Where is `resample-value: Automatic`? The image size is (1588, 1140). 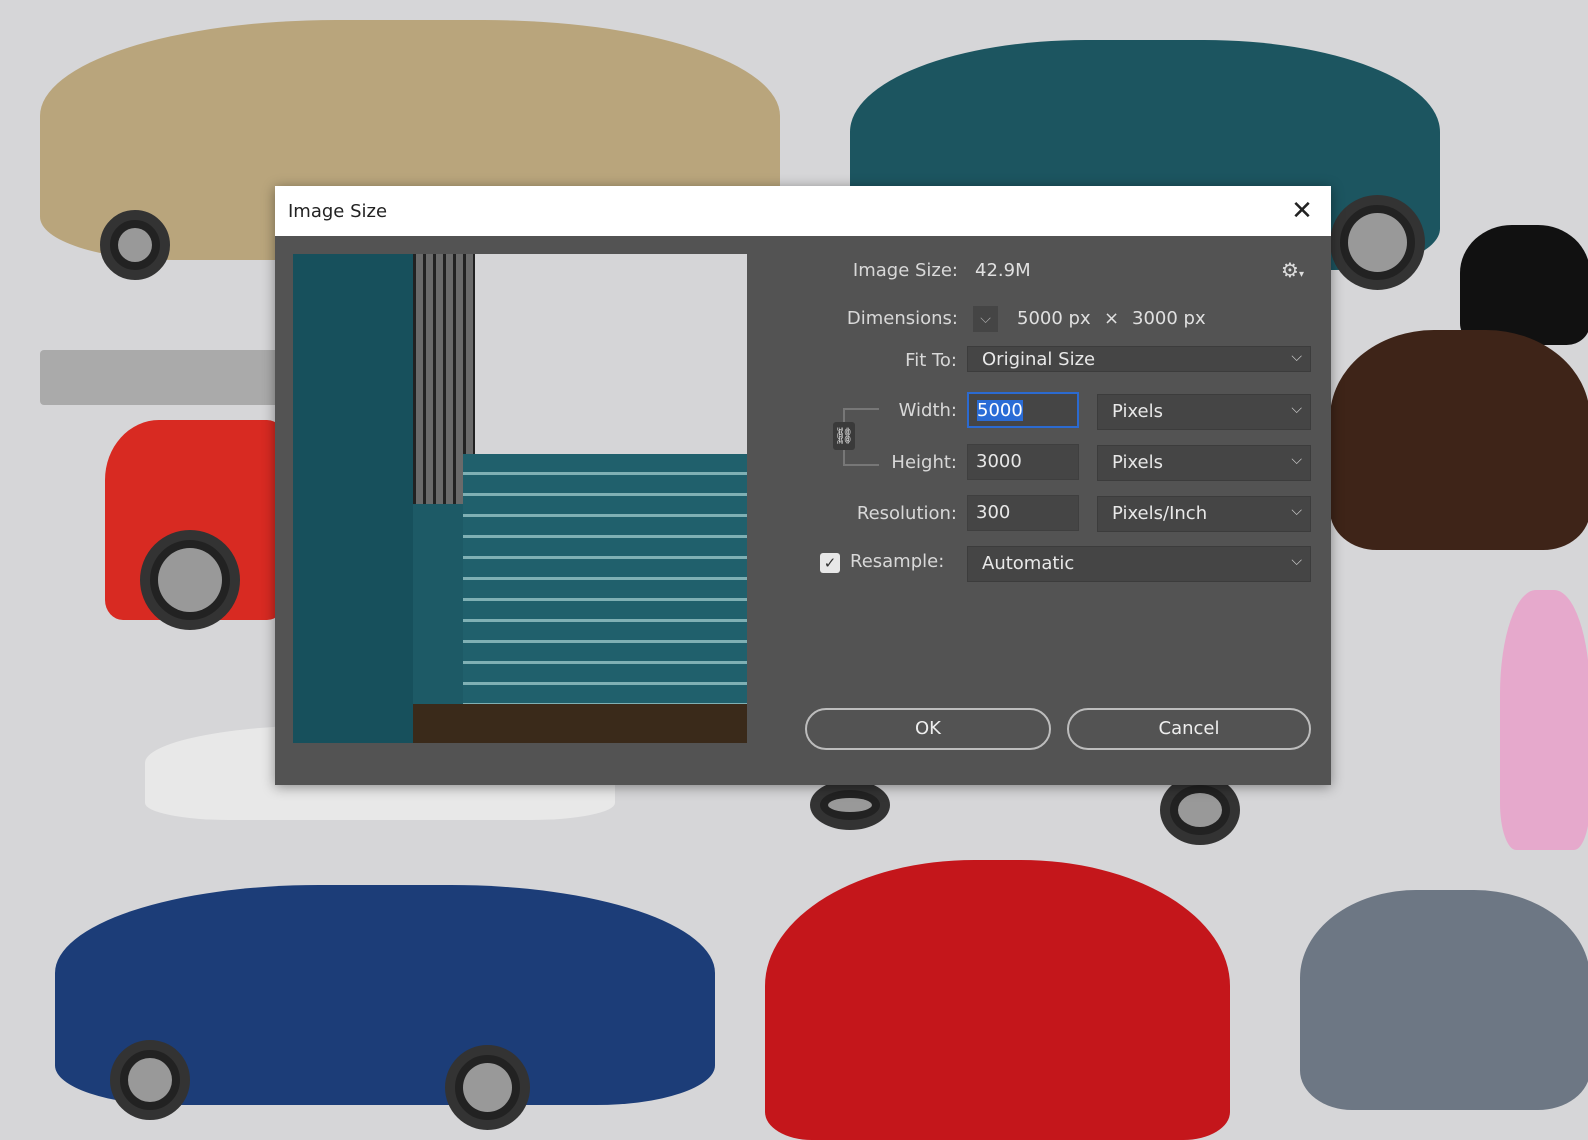 resample-value: Automatic is located at coordinates (1028, 563).